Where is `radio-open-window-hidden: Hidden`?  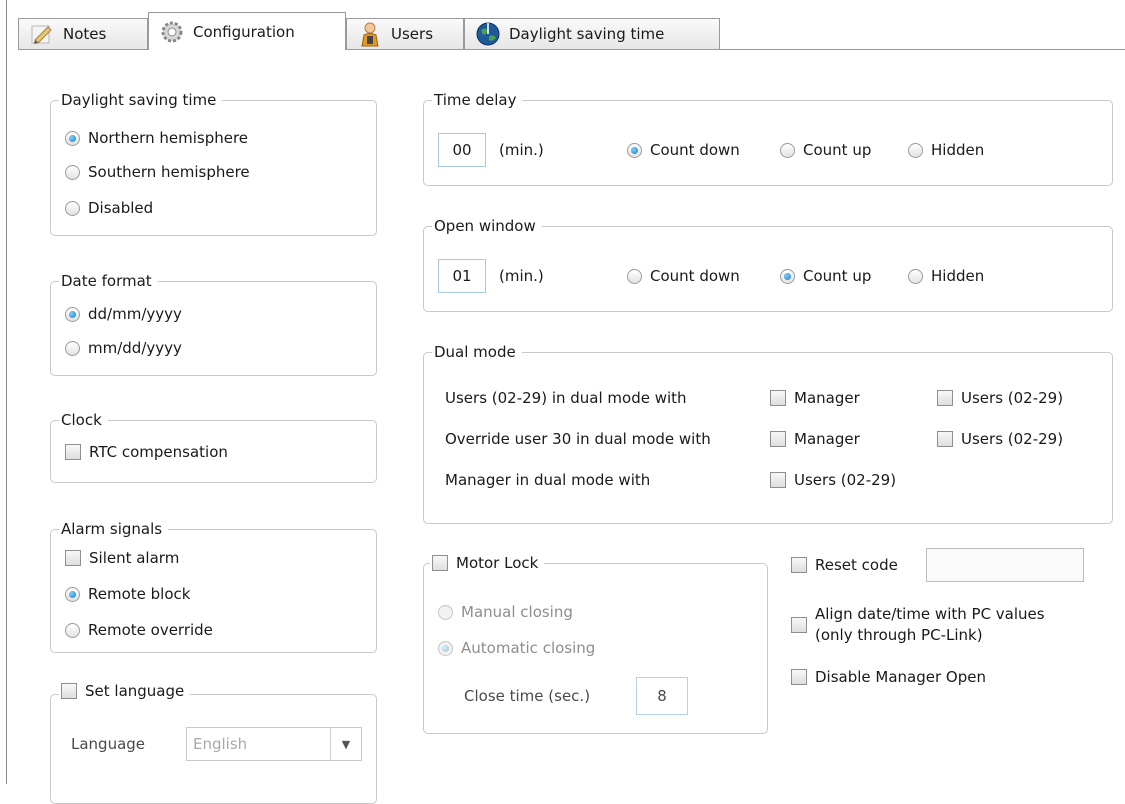
radio-open-window-hidden: Hidden is located at coordinates (946, 276).